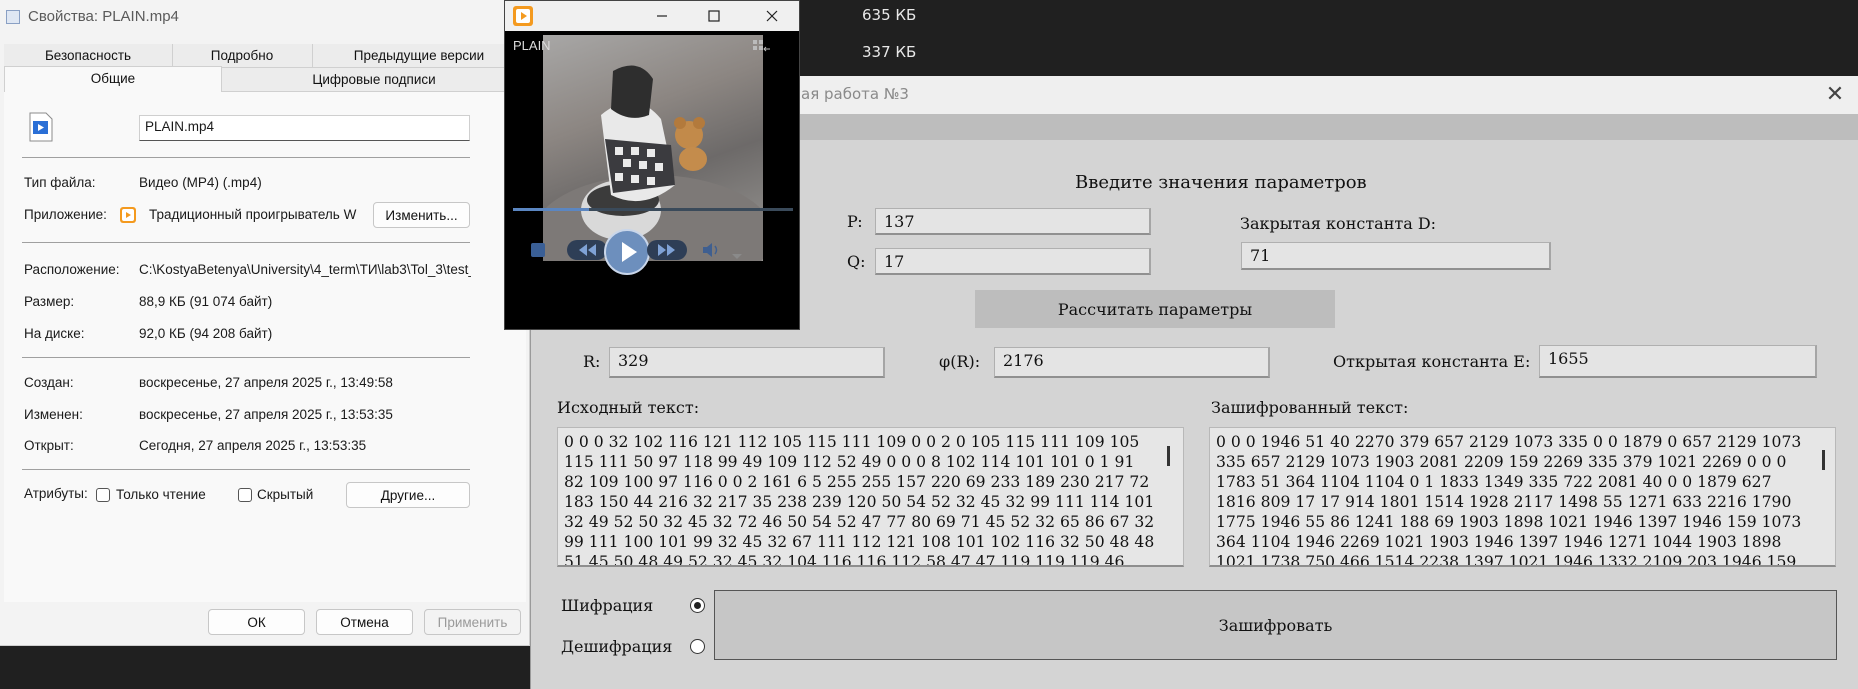 Image resolution: width=1858 pixels, height=689 pixels. Describe the element at coordinates (253, 445) in the screenshot. I see `opened-value: Сегодня, 27 апреля 2025 г., 13:53:35` at that location.